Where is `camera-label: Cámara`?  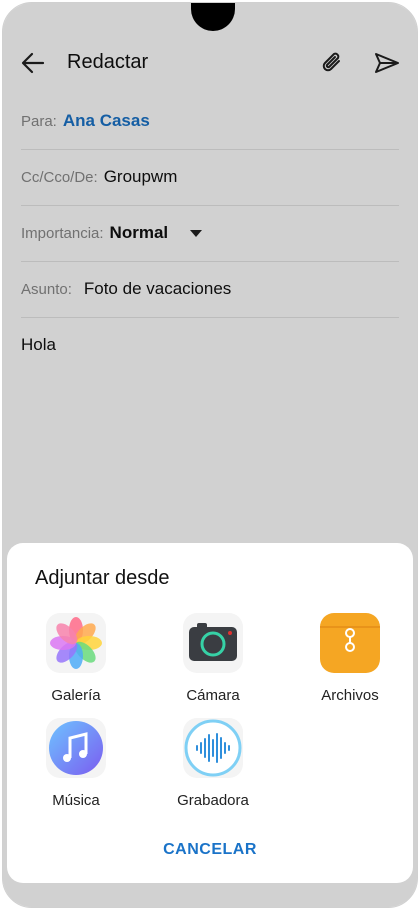 camera-label: Cámara is located at coordinates (213, 695).